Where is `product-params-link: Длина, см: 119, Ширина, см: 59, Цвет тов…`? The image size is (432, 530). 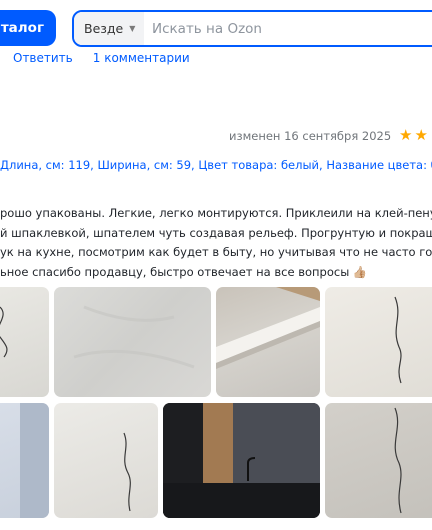
product-params-link: Длина, см: 119, Ширина, см: 59, Цвет тов… is located at coordinates (216, 165).